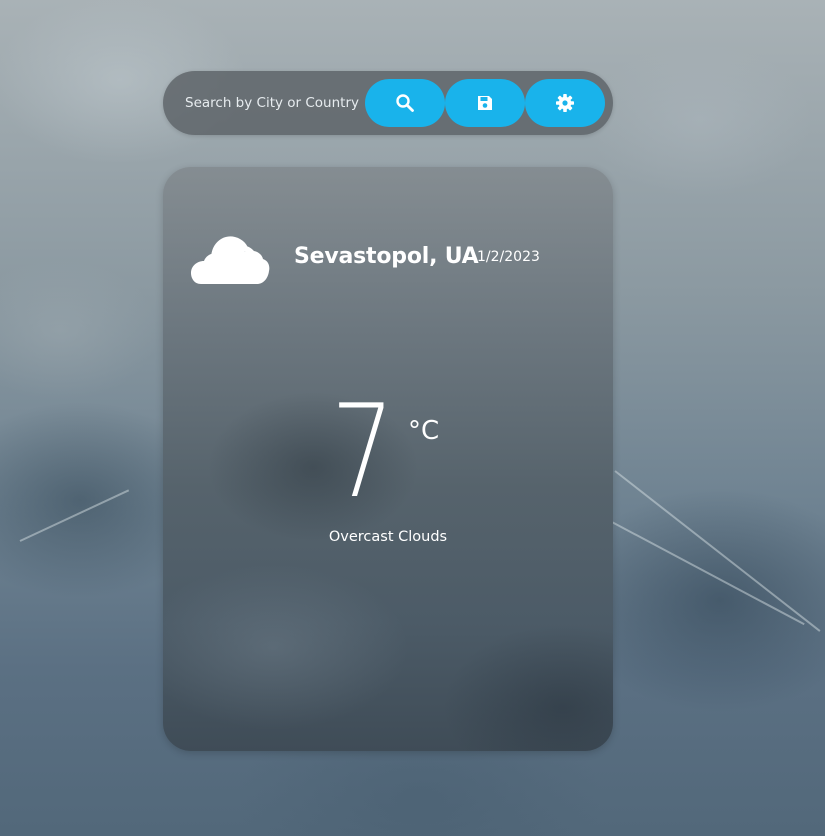  I want to click on gear-icon, so click(565, 103).